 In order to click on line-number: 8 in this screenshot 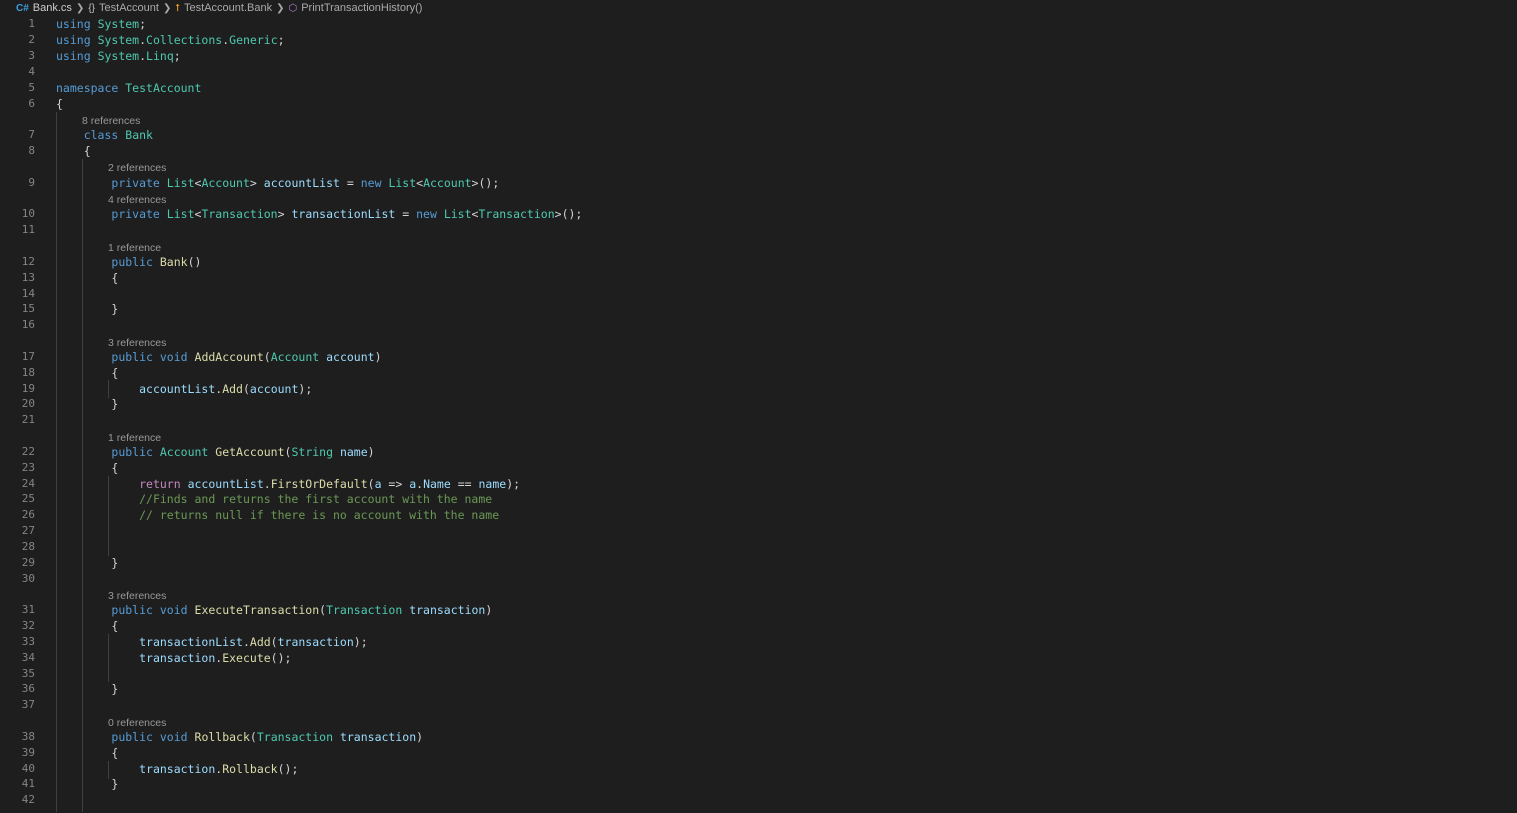, I will do `click(31, 150)`.